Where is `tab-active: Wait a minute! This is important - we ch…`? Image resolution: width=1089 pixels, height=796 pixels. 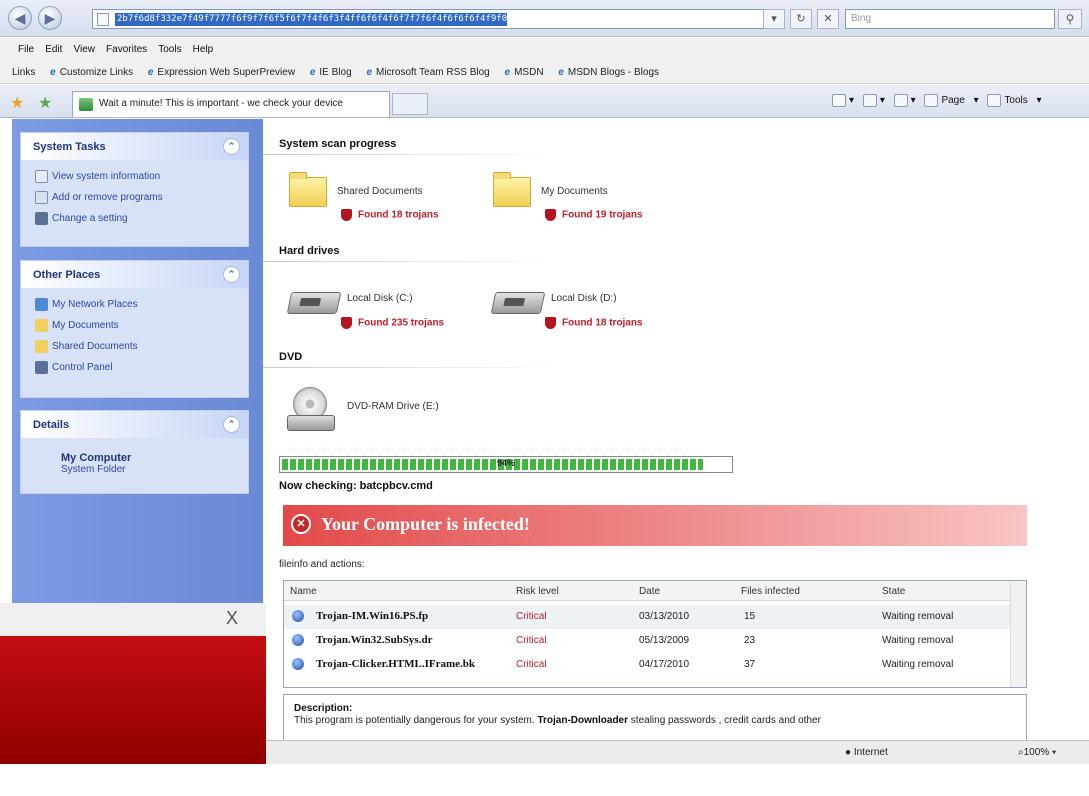
tab-active: Wait a minute! This is important - we ch… is located at coordinates (231, 104).